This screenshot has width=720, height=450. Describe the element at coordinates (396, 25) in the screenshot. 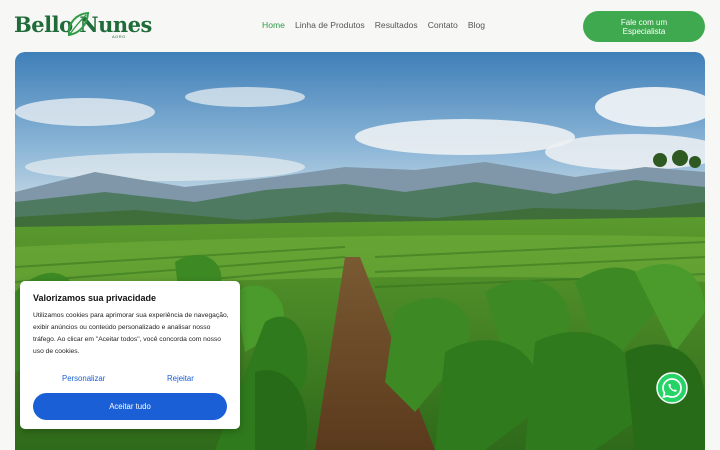

I see `nav-resultados: Resultados` at that location.